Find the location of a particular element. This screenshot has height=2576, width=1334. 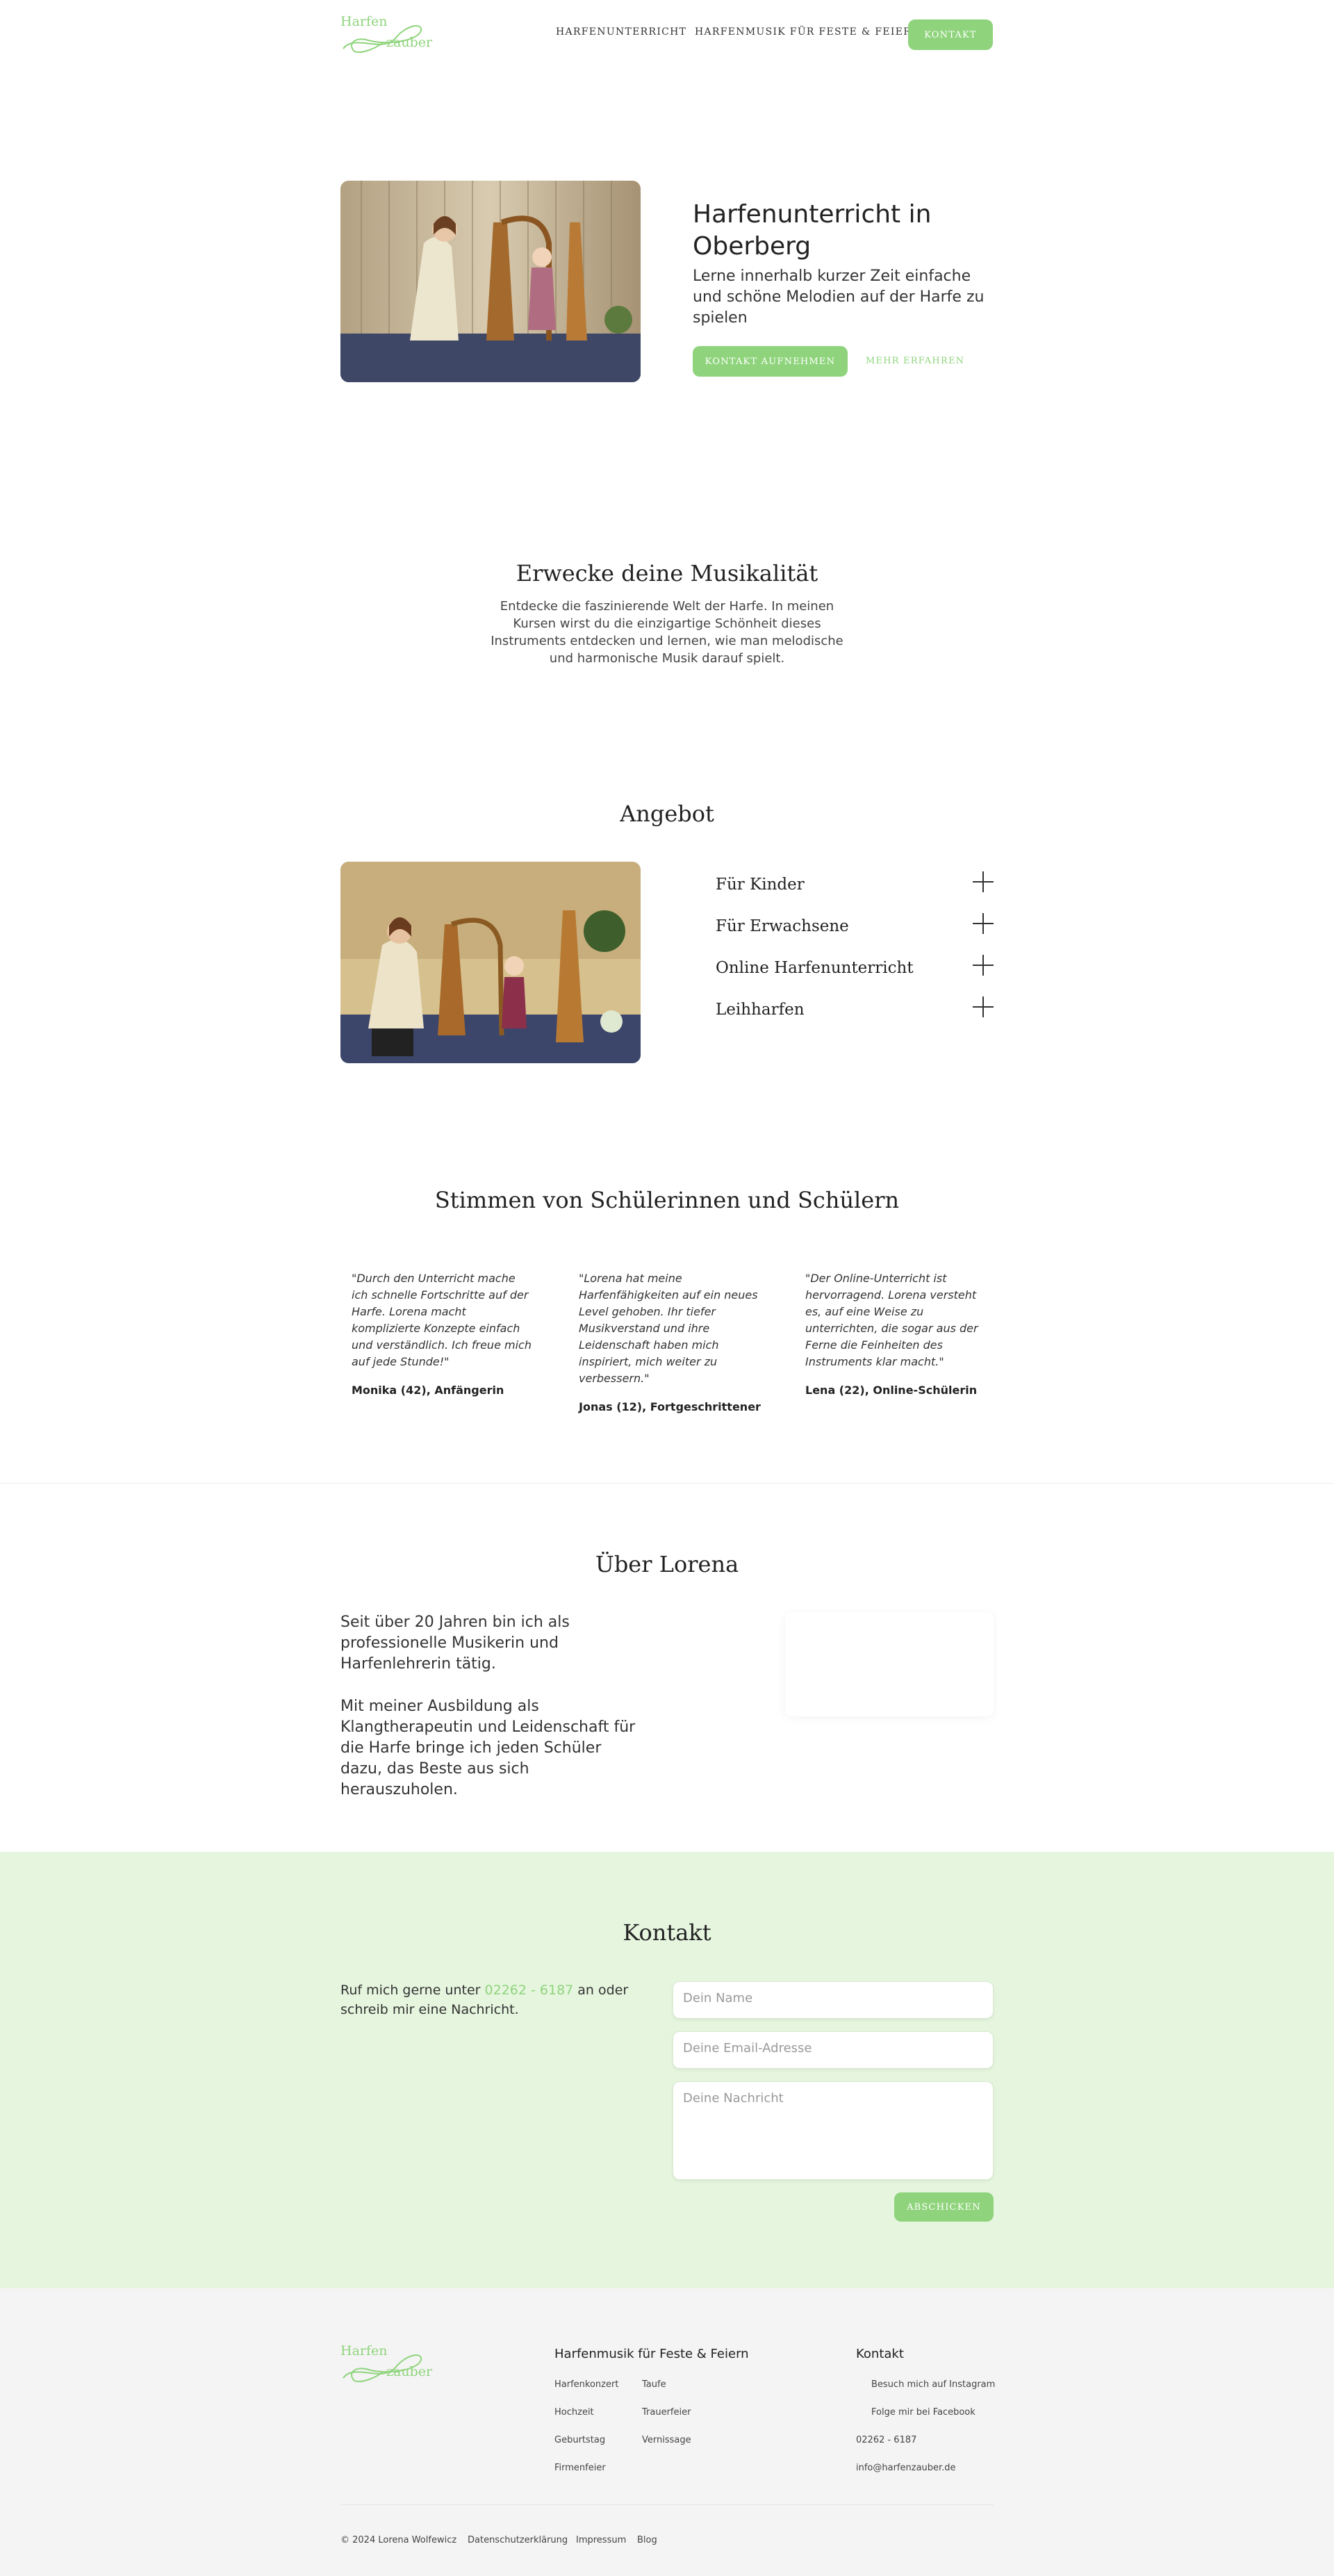

footer-instagram-label: Besuch mich auf Instagram is located at coordinates (934, 2384).